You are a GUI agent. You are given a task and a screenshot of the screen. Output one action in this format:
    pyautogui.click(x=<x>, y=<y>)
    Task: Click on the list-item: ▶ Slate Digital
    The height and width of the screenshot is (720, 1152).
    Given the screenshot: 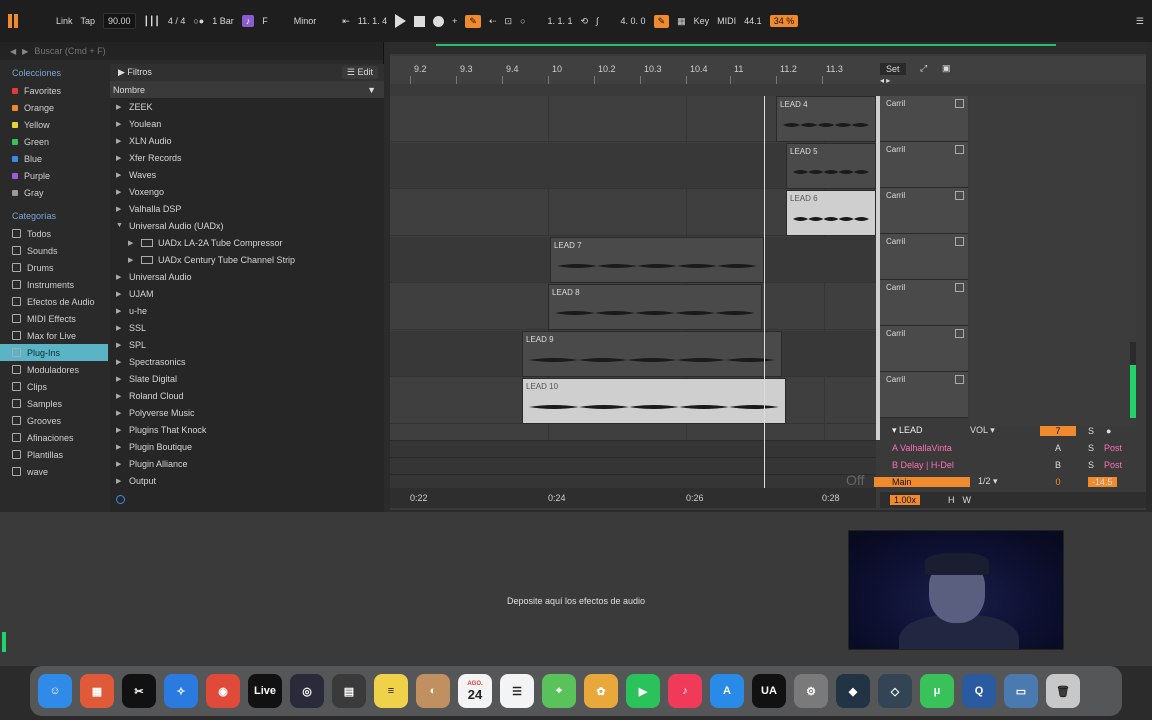 What is the action you would take?
    pyautogui.click(x=247, y=378)
    